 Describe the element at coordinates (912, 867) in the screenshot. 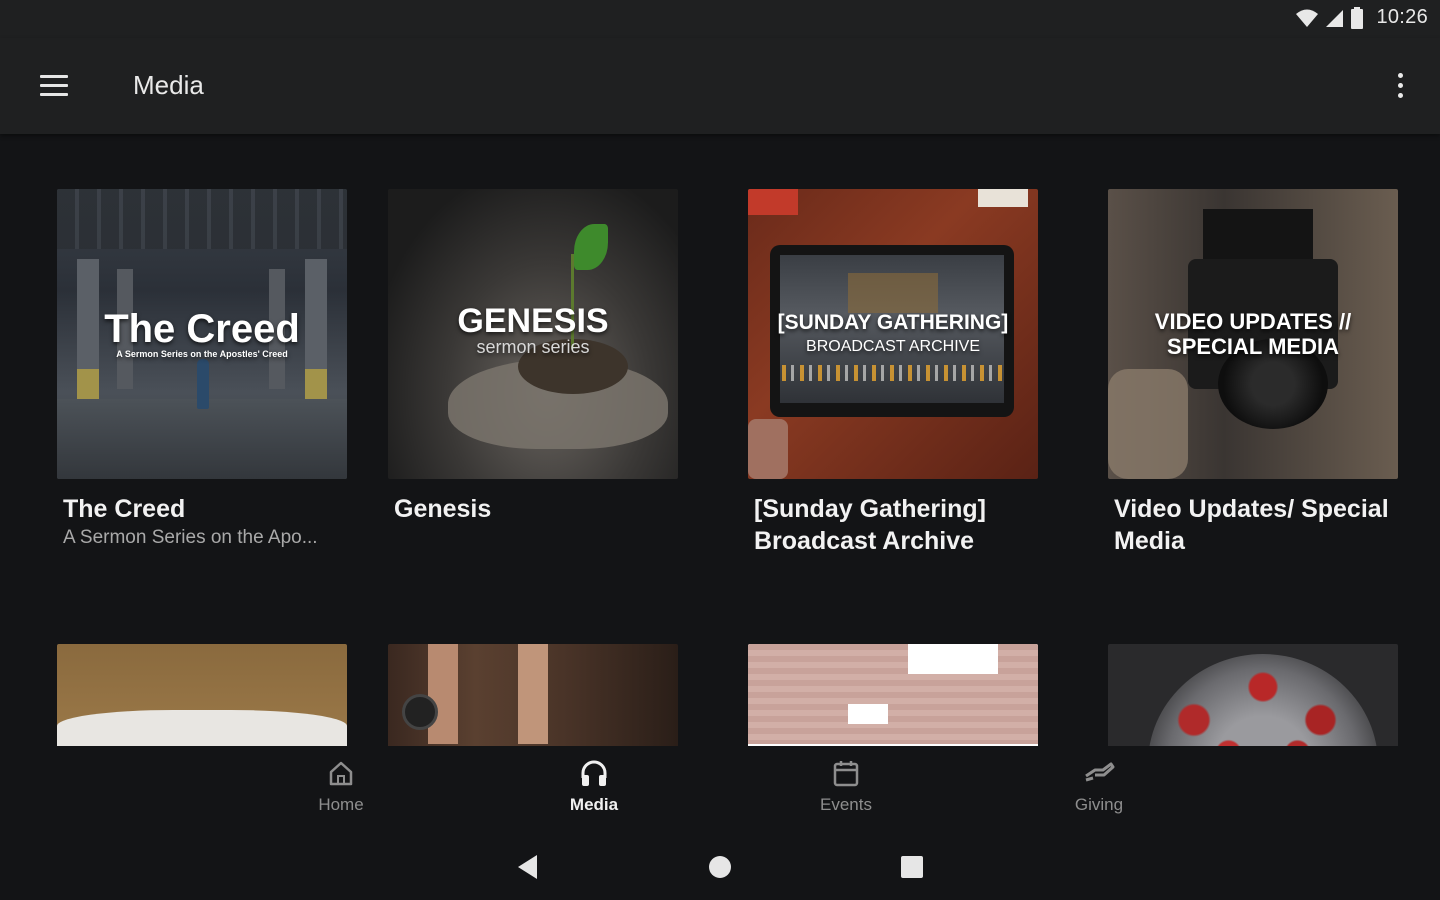

I see `recent-apps-icon` at that location.